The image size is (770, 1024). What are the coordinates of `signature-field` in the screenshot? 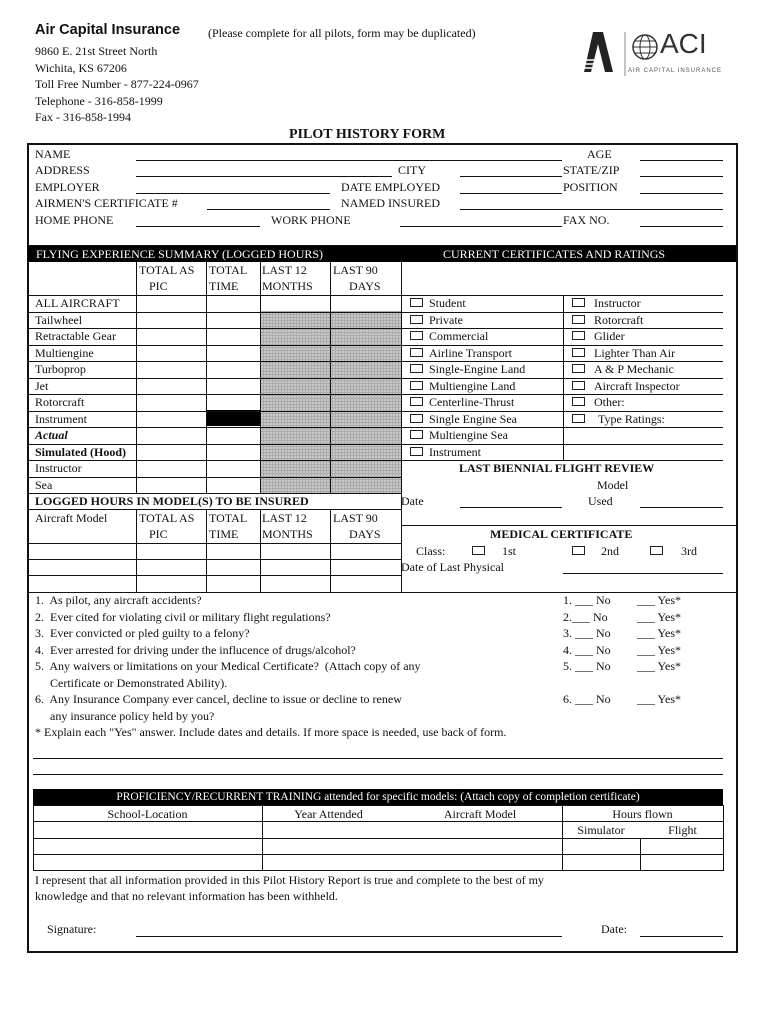 It's located at (349, 930).